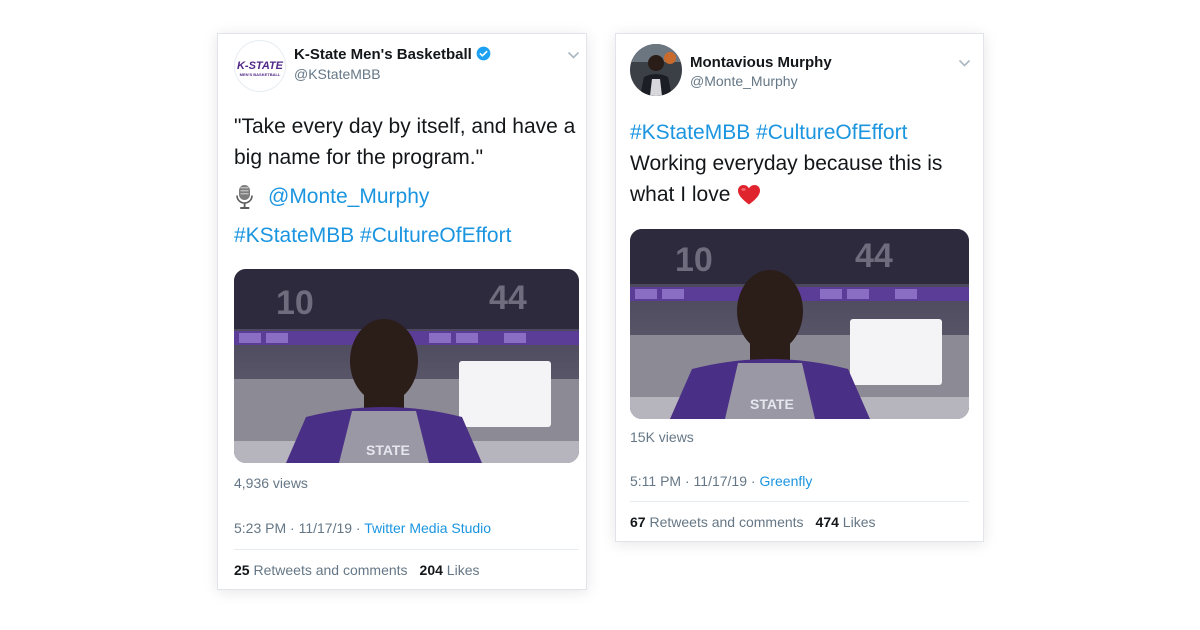 This screenshot has height=630, width=1200. I want to click on display-name-text: K-State Men's Basketball, so click(383, 54).